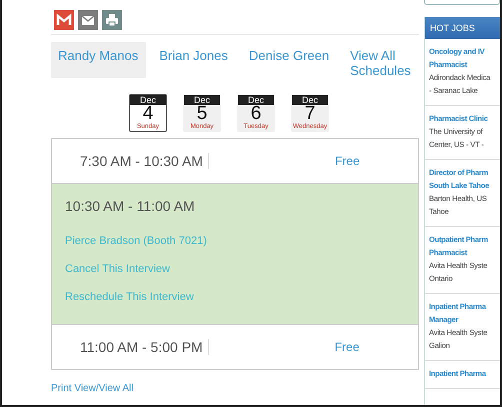 Image resolution: width=502 pixels, height=407 pixels. Describe the element at coordinates (130, 161) in the screenshot. I see `time-range: 7:30 AM - 10:30 AM` at that location.